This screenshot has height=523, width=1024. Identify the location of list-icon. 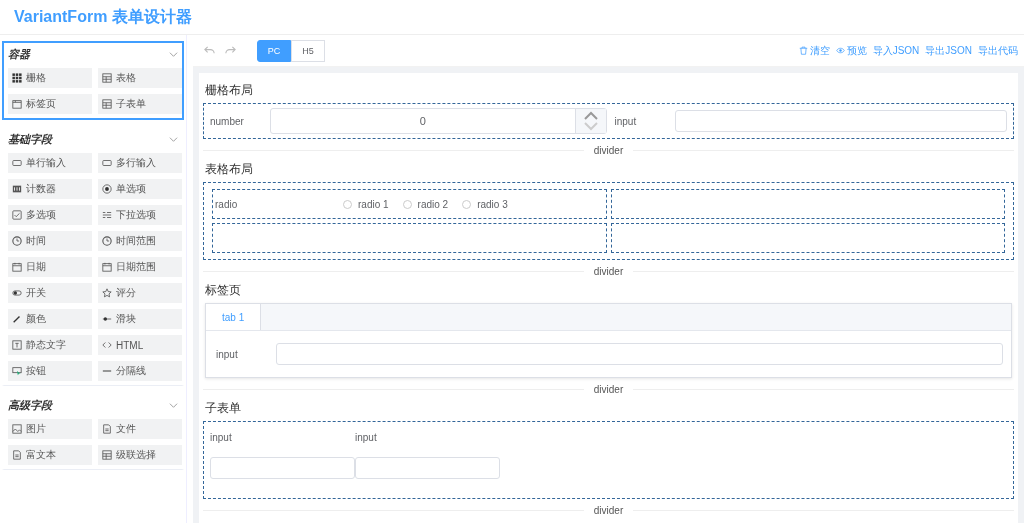
(107, 215).